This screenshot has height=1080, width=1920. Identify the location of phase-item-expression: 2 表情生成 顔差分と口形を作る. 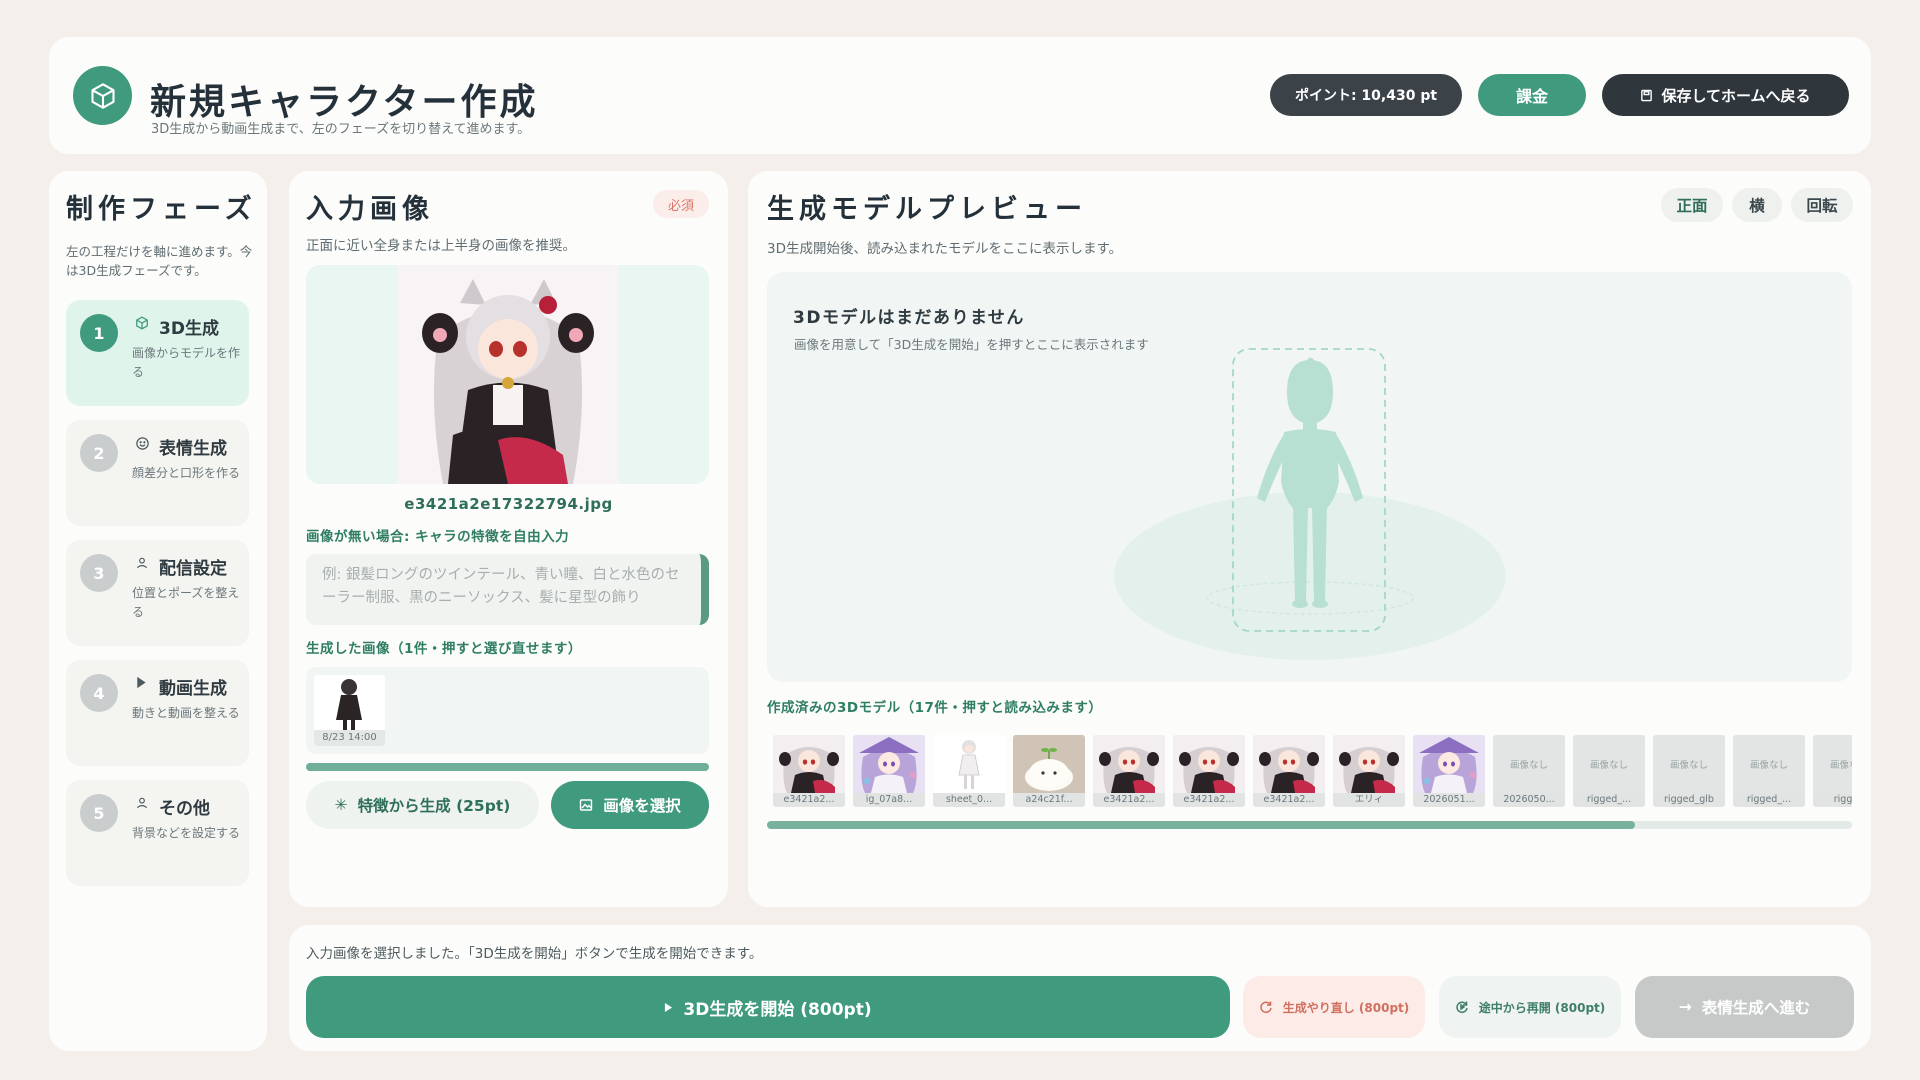
(157, 473).